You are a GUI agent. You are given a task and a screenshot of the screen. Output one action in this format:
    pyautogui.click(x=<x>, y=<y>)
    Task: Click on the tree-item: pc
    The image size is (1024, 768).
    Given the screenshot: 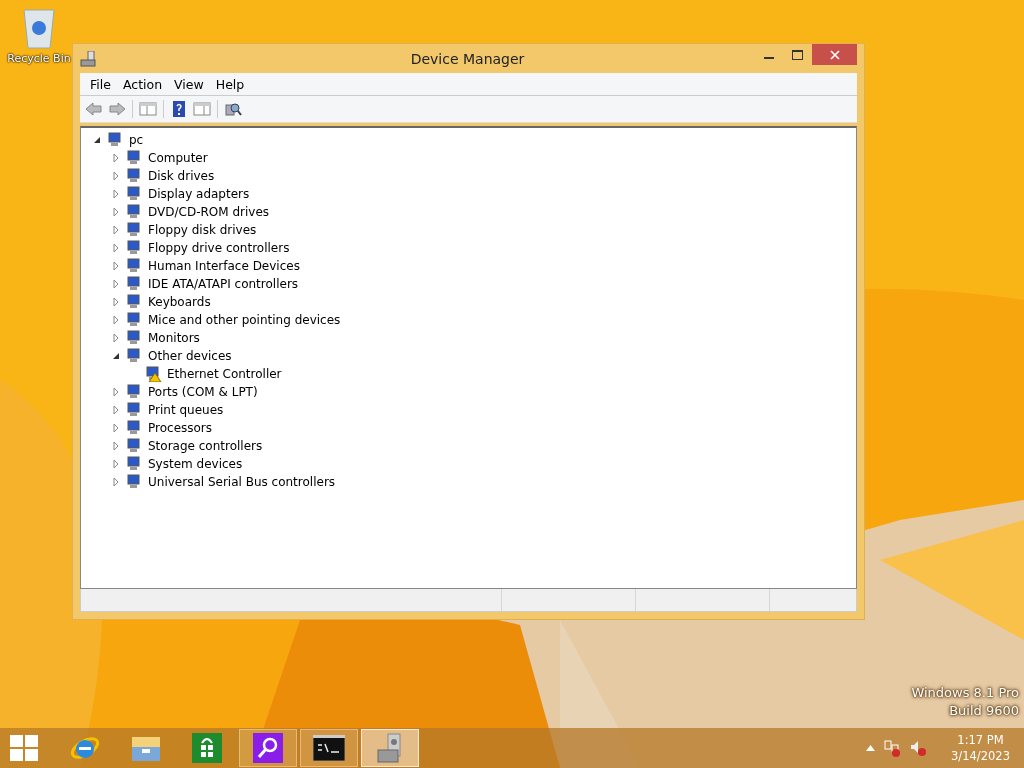 What is the action you would take?
    pyautogui.click(x=136, y=140)
    